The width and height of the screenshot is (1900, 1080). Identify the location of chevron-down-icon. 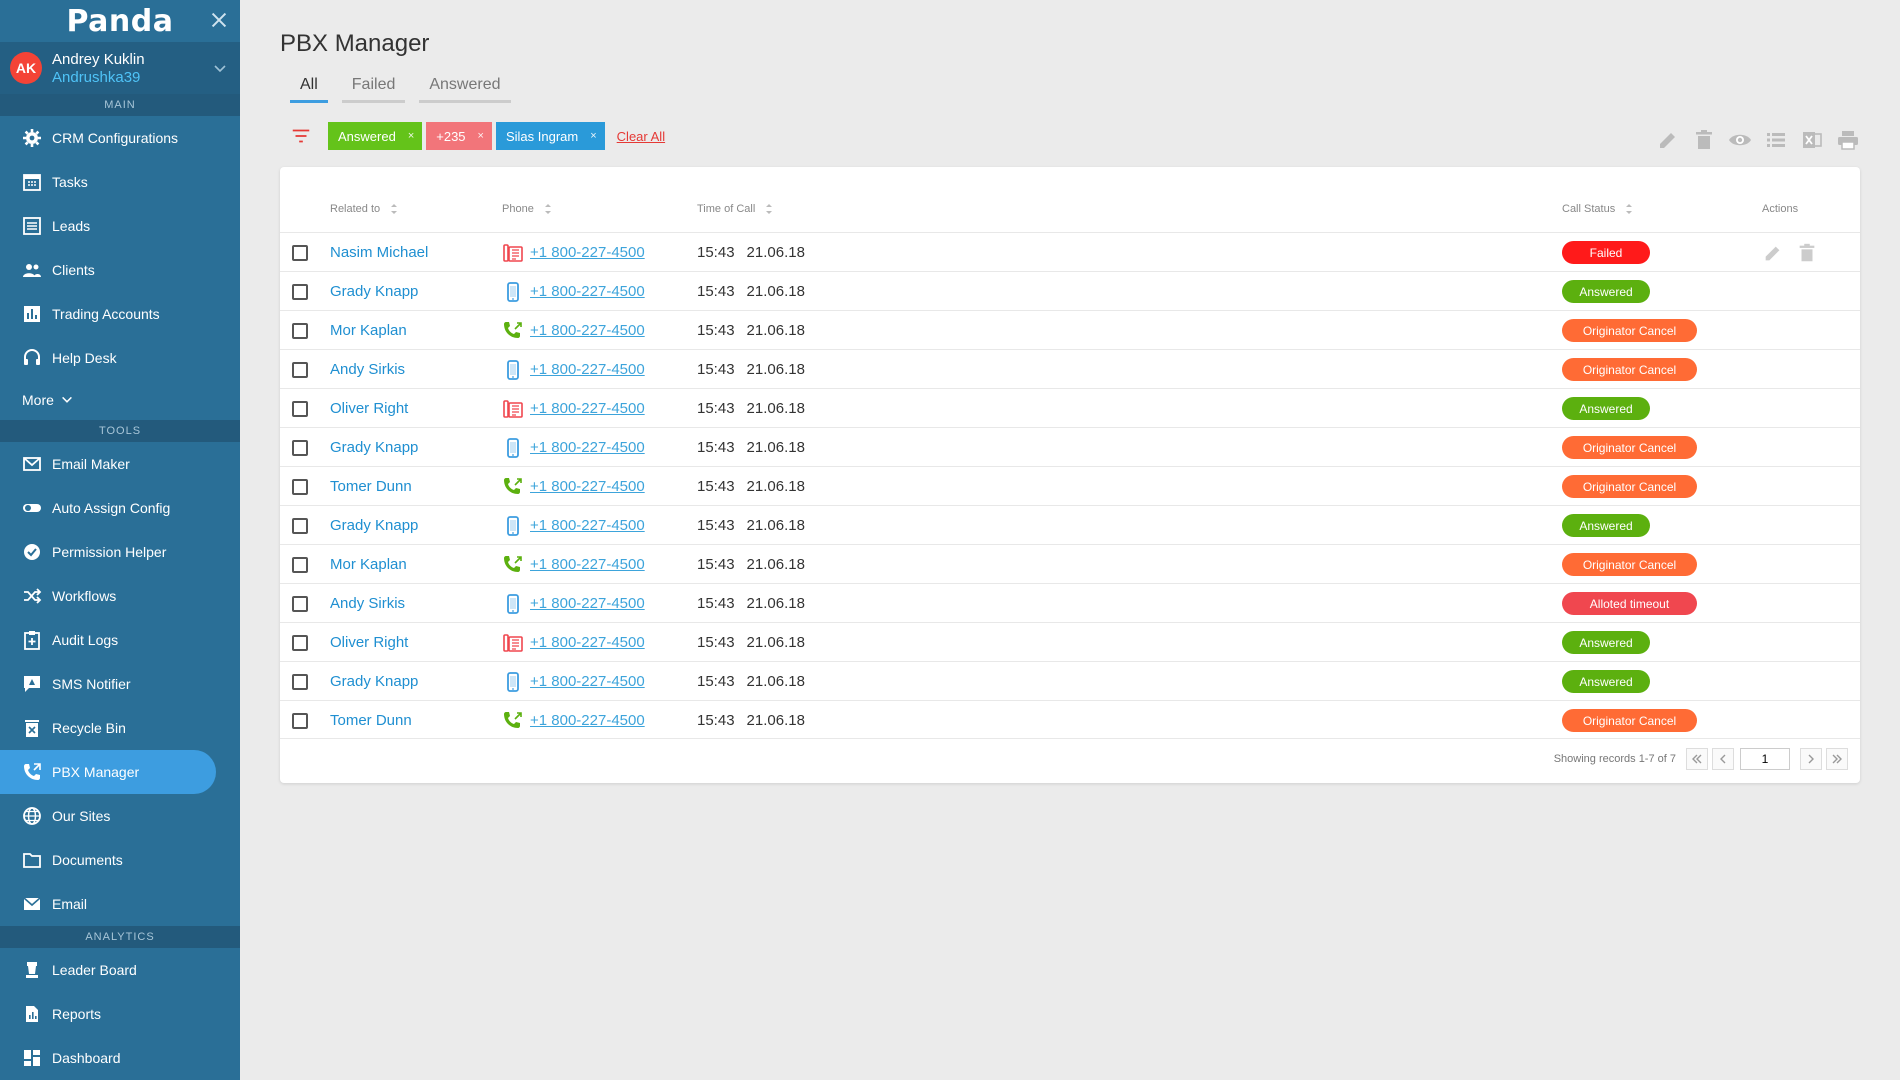
(220, 68).